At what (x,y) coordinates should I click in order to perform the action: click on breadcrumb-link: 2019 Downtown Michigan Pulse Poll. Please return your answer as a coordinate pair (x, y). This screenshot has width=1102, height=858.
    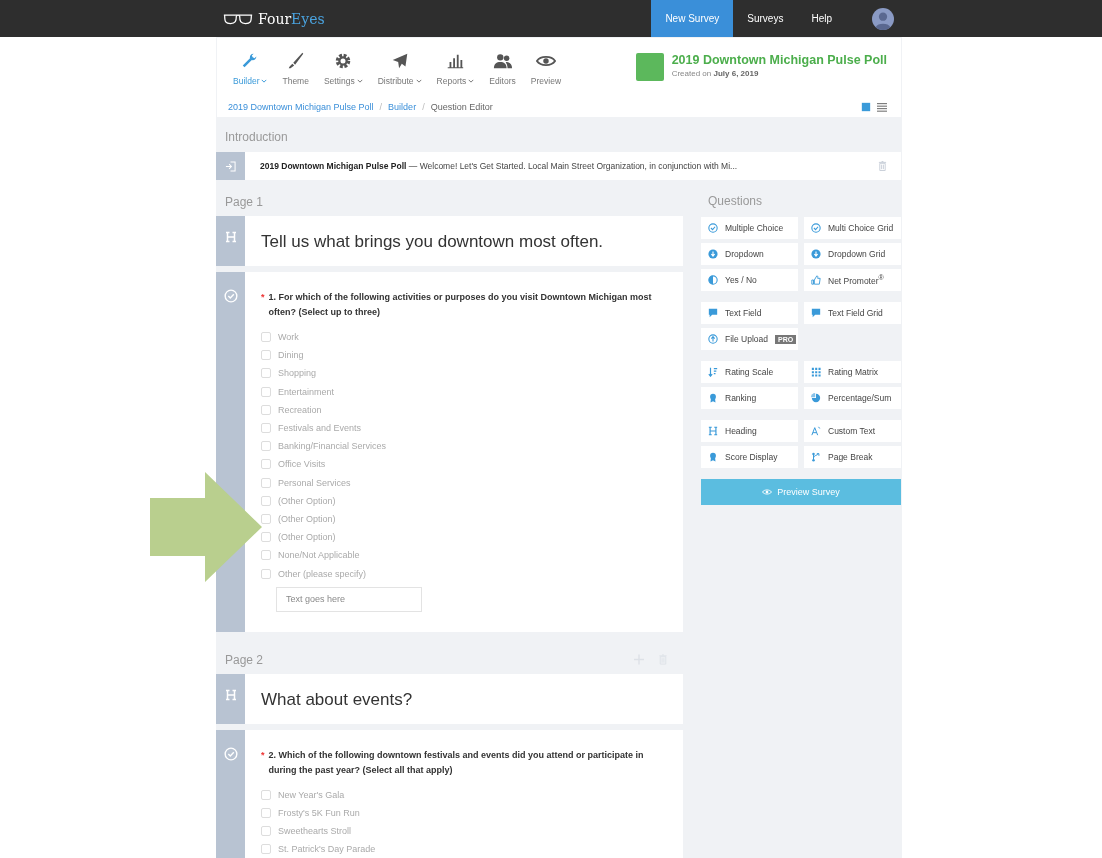
    Looking at the image, I should click on (301, 107).